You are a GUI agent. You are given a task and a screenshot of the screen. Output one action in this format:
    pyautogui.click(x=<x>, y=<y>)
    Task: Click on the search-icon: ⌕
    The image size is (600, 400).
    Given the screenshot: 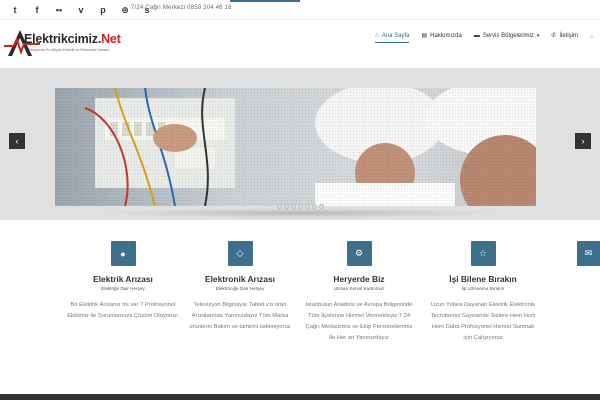 What is the action you would take?
    pyautogui.click(x=592, y=38)
    